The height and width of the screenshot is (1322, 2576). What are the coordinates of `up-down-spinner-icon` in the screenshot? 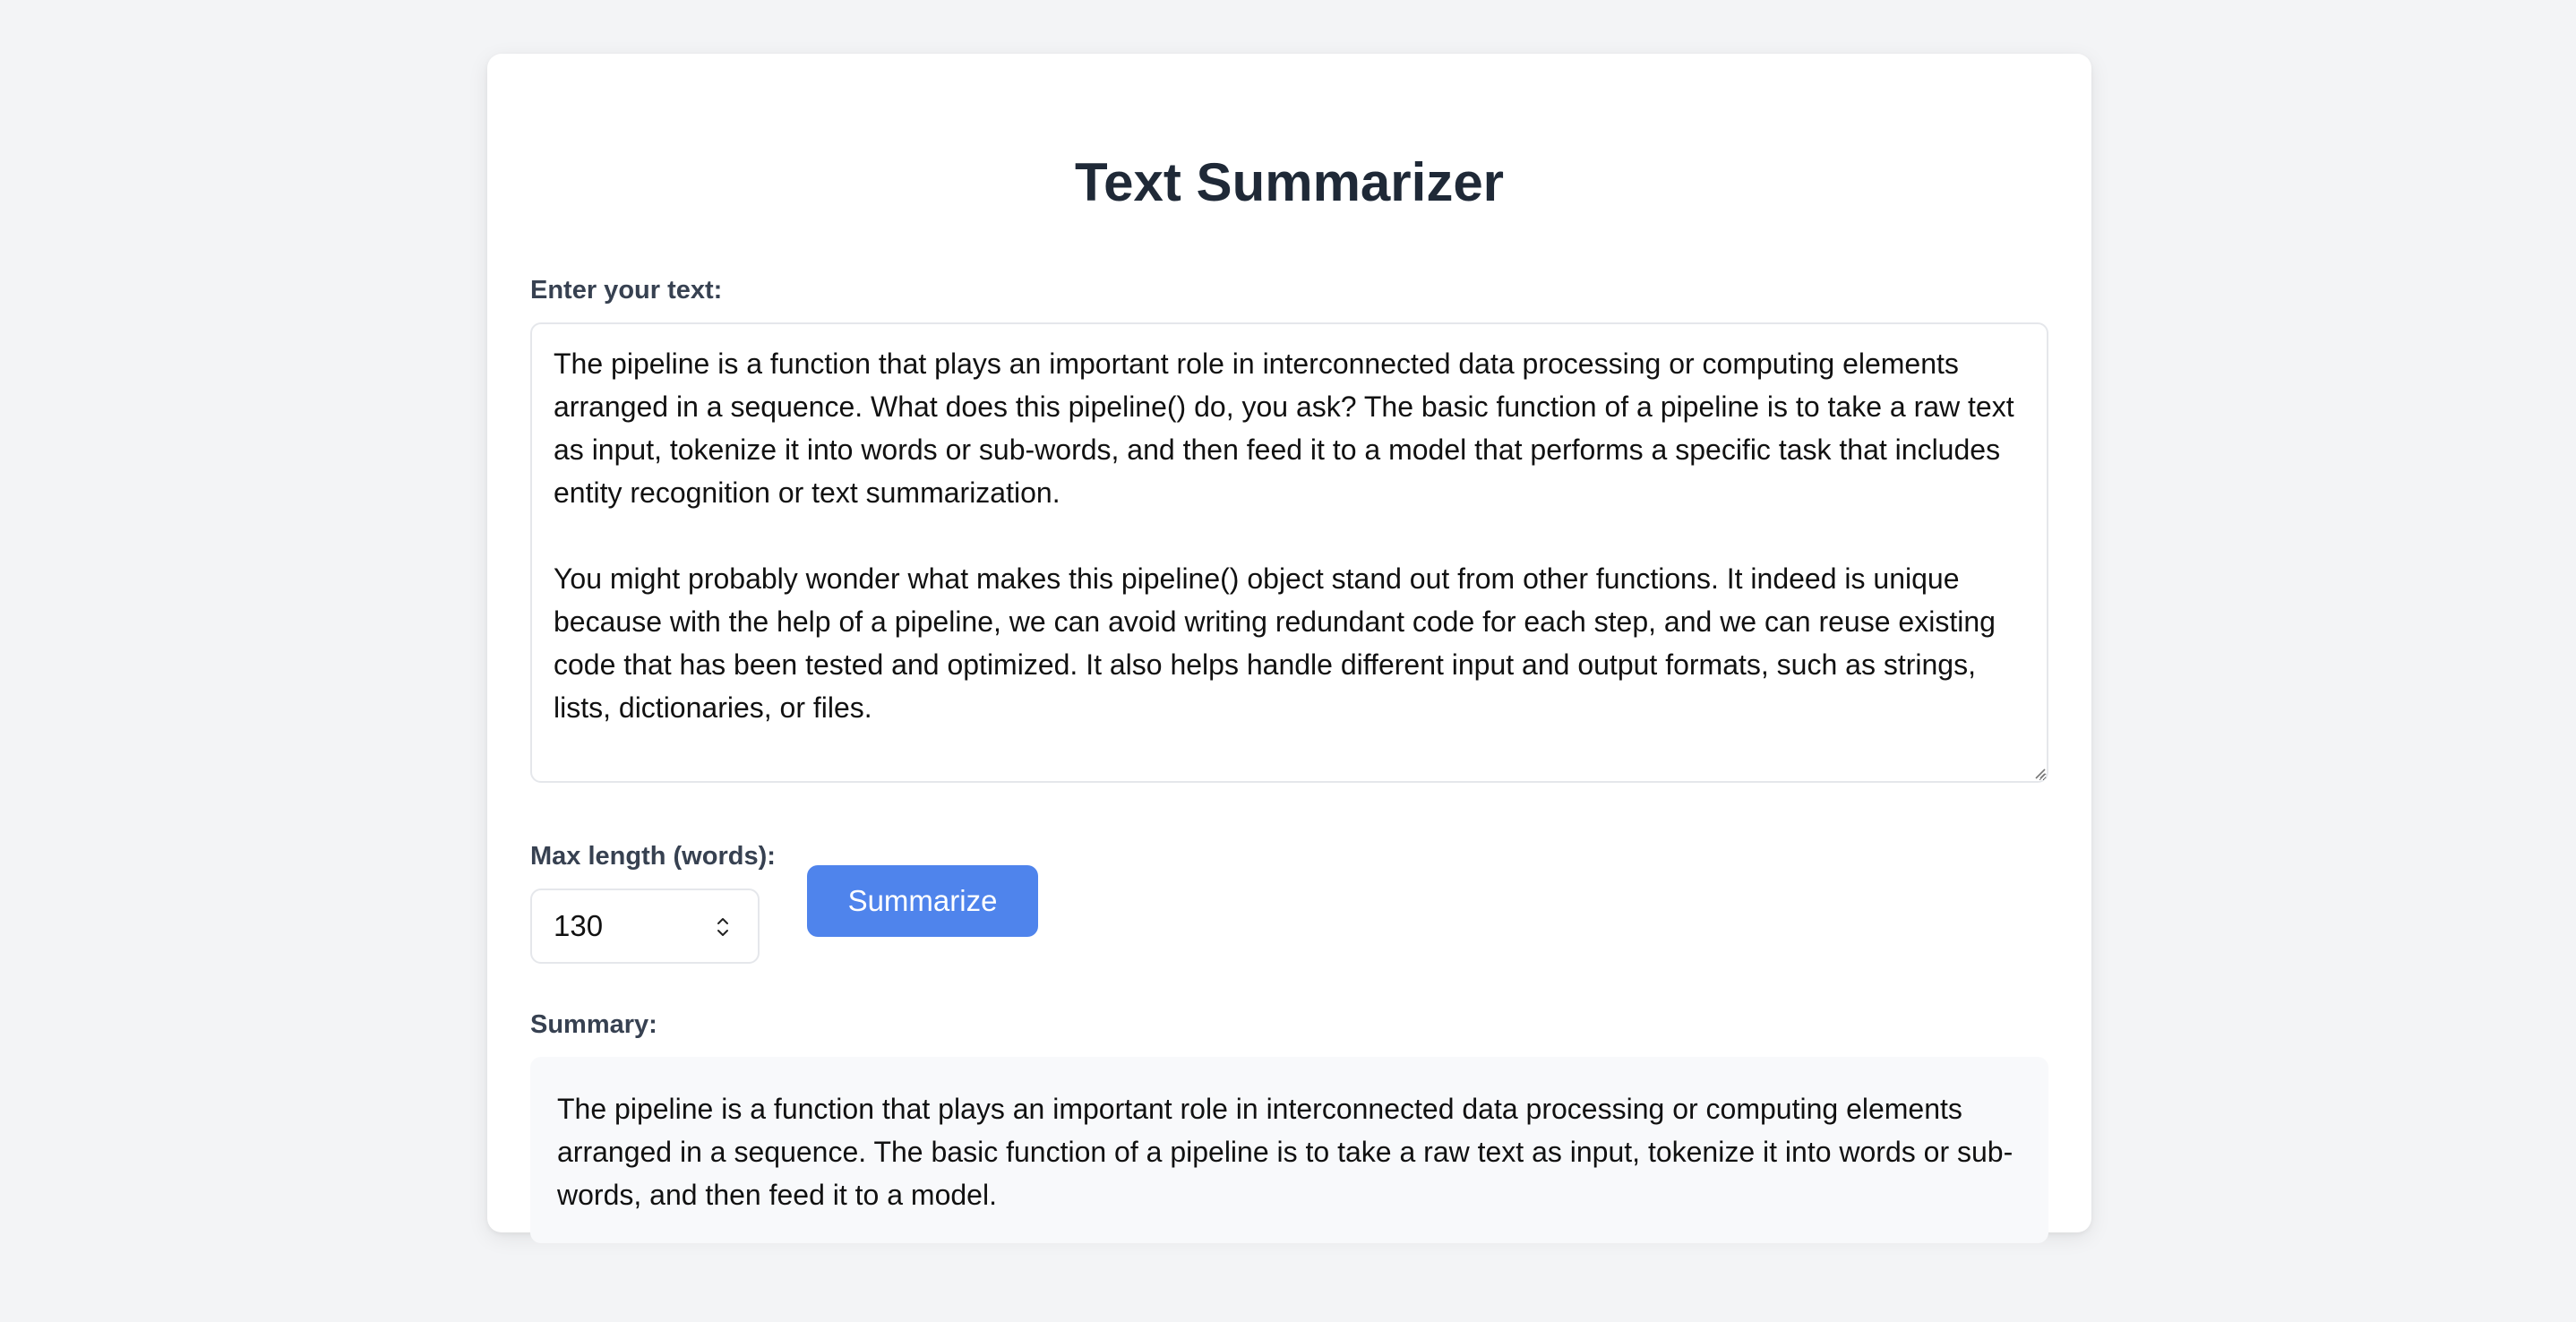 It's located at (723, 927).